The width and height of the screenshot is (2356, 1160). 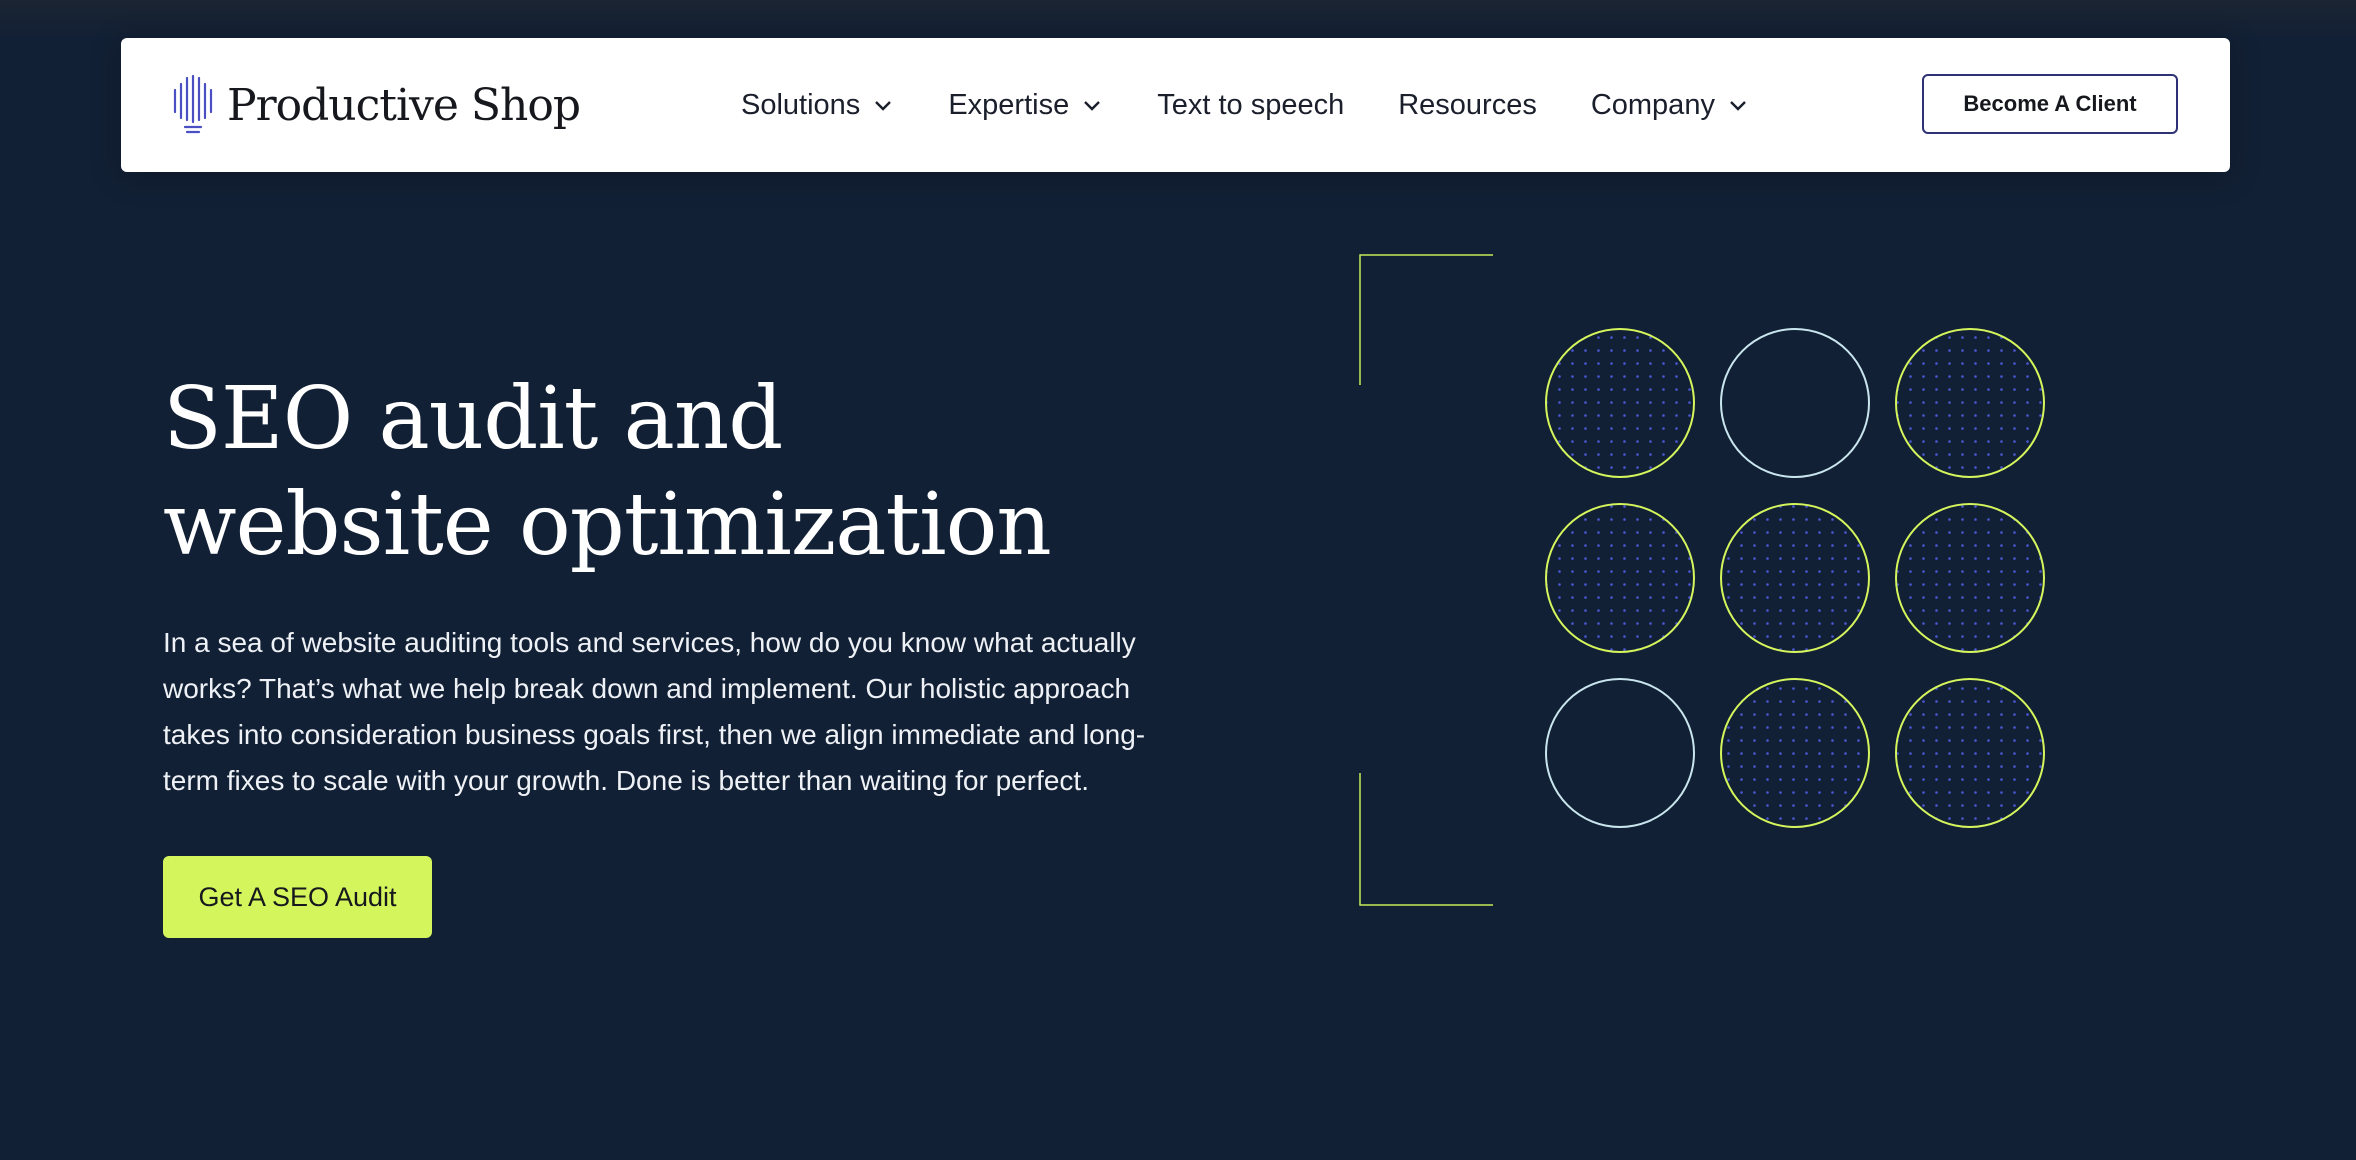 I want to click on nav-label: Resources, so click(x=1467, y=104).